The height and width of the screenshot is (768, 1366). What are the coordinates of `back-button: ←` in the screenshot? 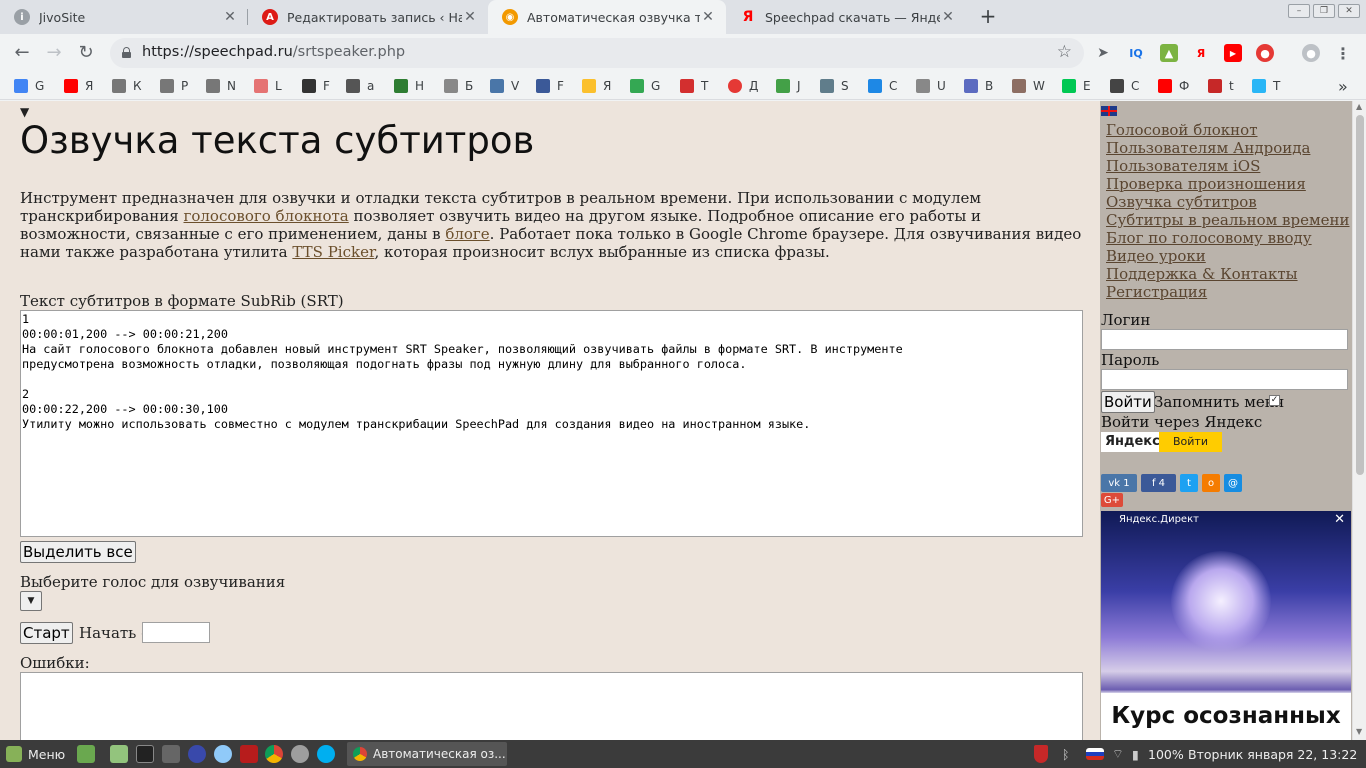 It's located at (22, 53).